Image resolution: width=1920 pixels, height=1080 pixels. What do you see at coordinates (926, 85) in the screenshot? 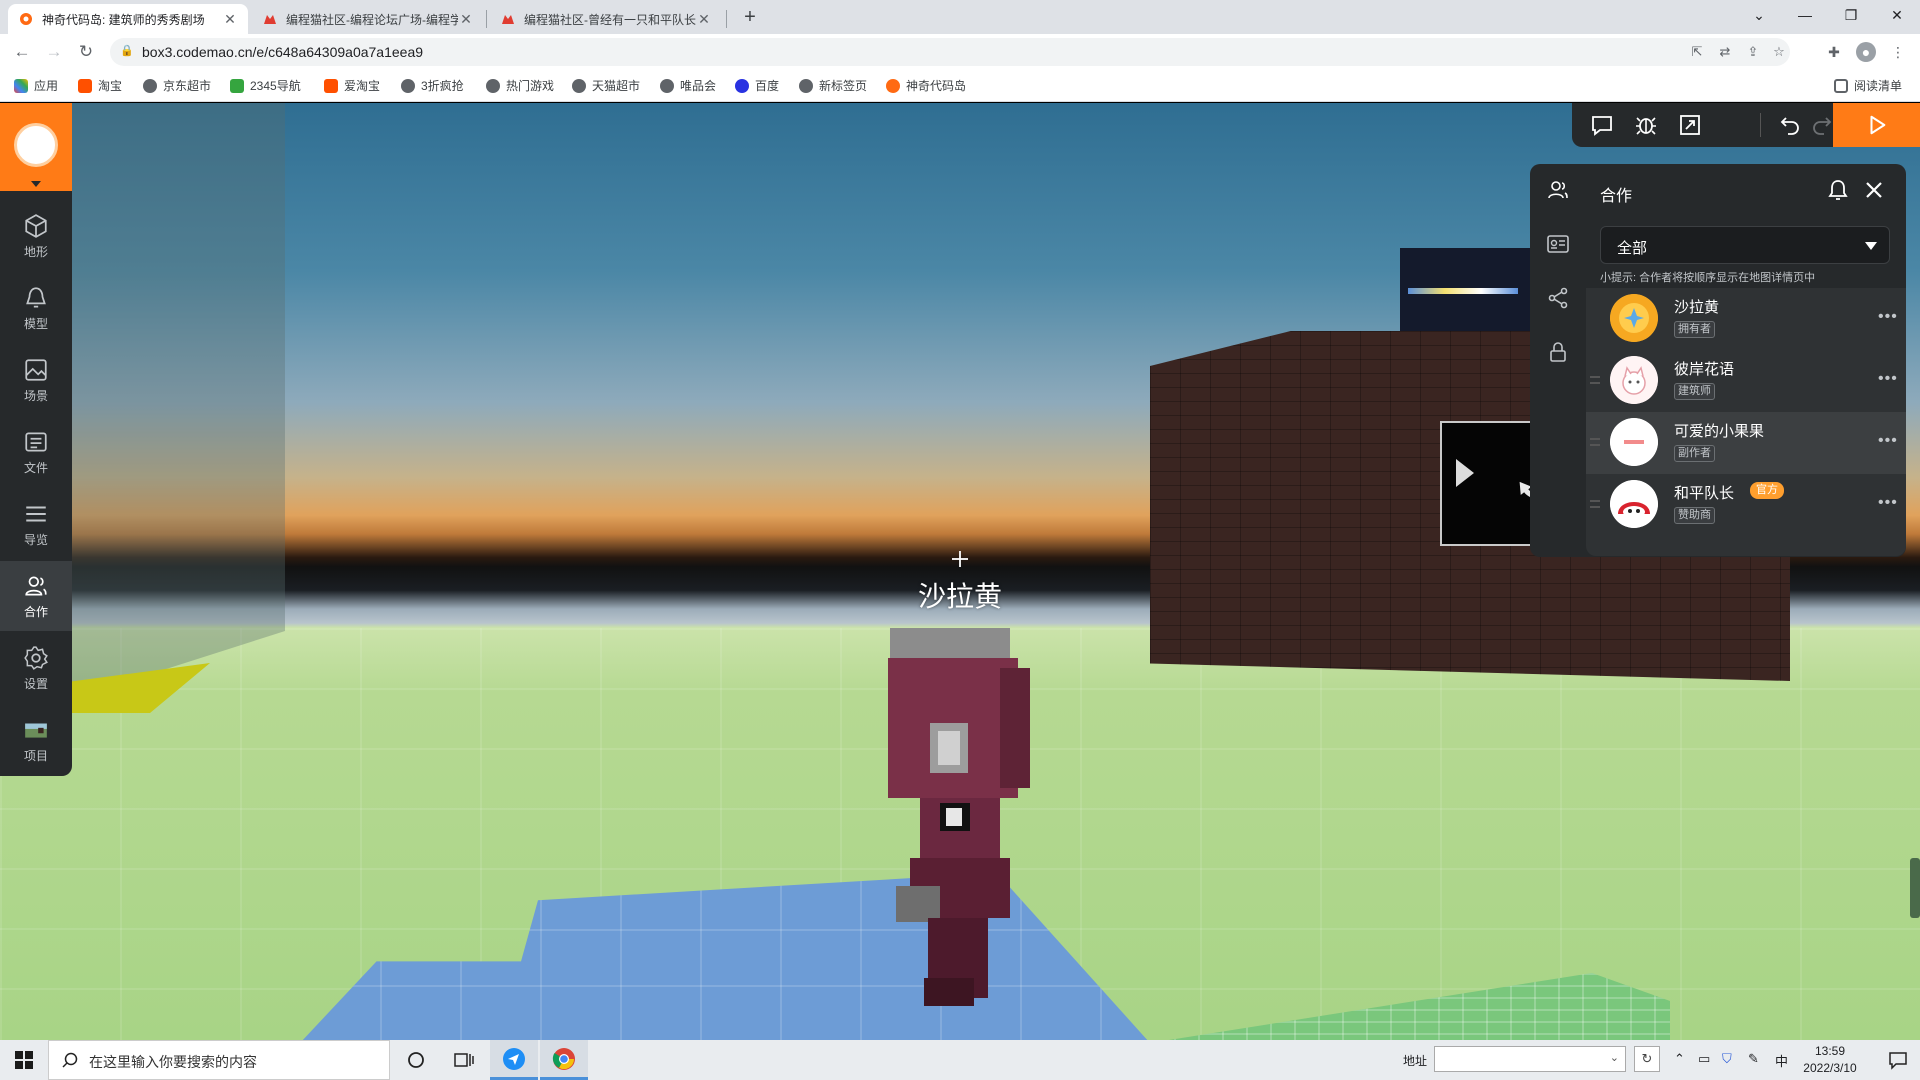
I see `bookmark-codemao-island: 神奇代码岛` at bounding box center [926, 85].